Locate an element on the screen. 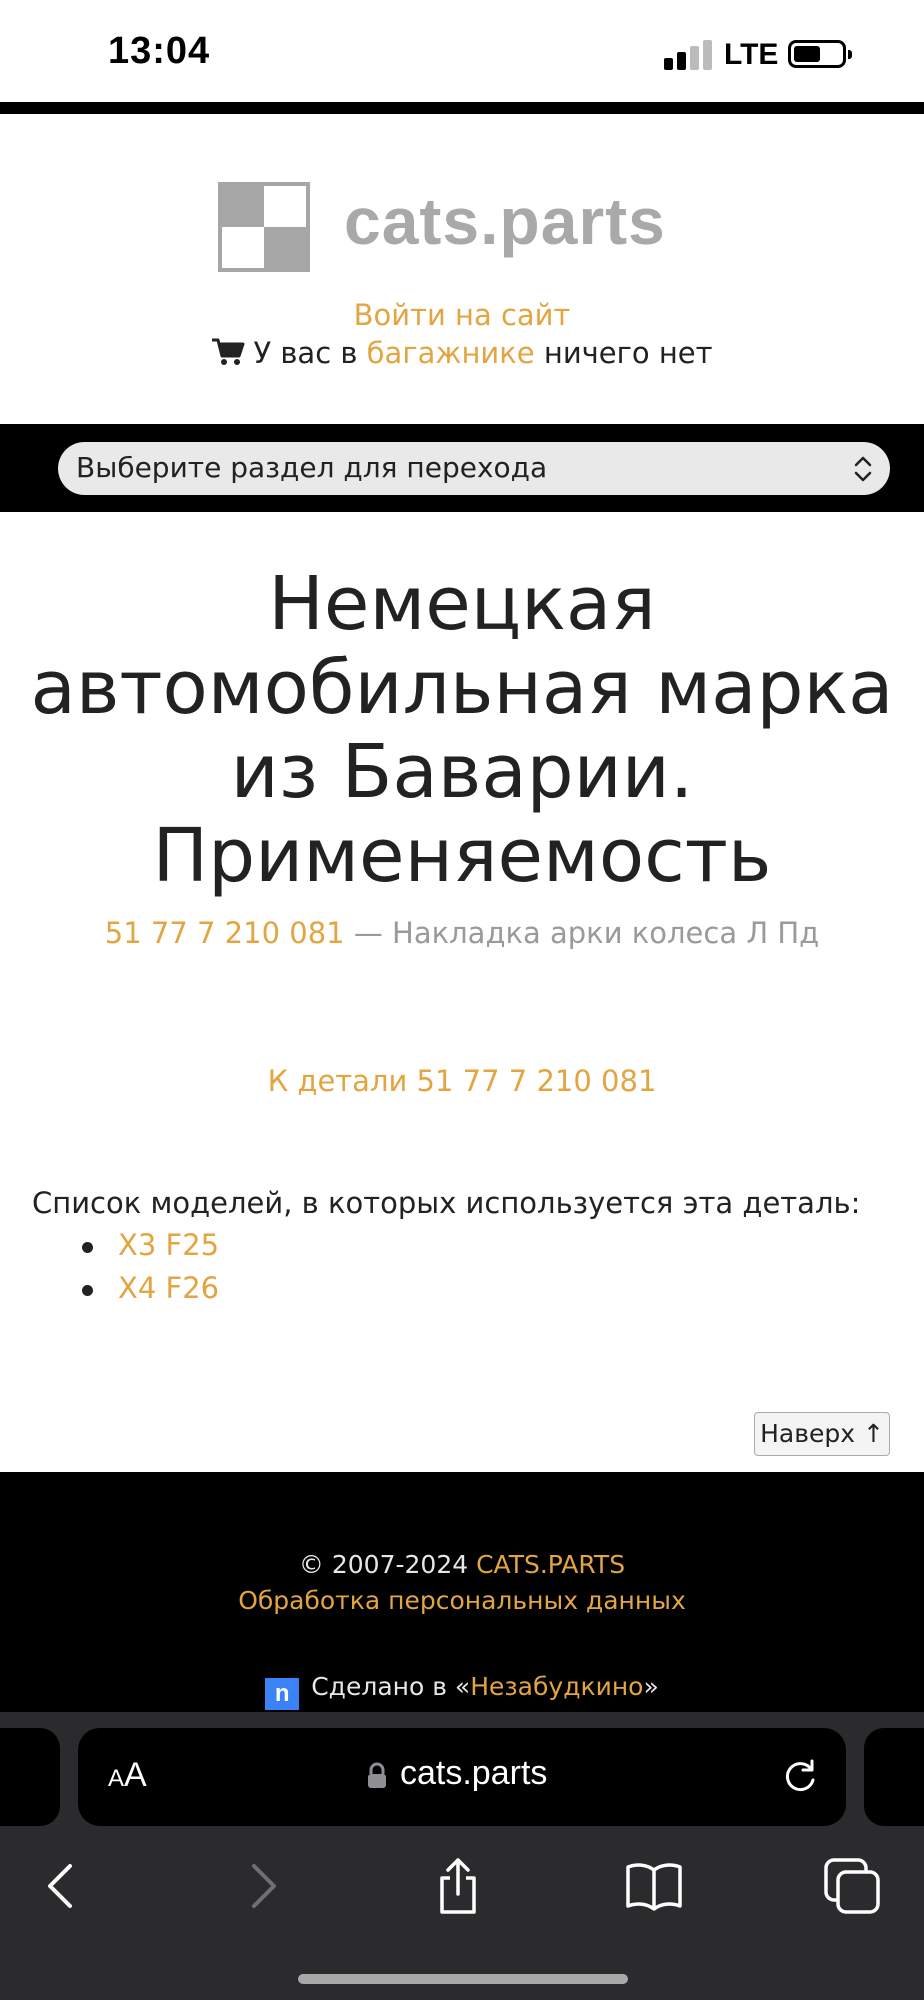 This screenshot has width=924, height=2000. cart-status: У вас в багажнике ничего нет is located at coordinates (462, 353).